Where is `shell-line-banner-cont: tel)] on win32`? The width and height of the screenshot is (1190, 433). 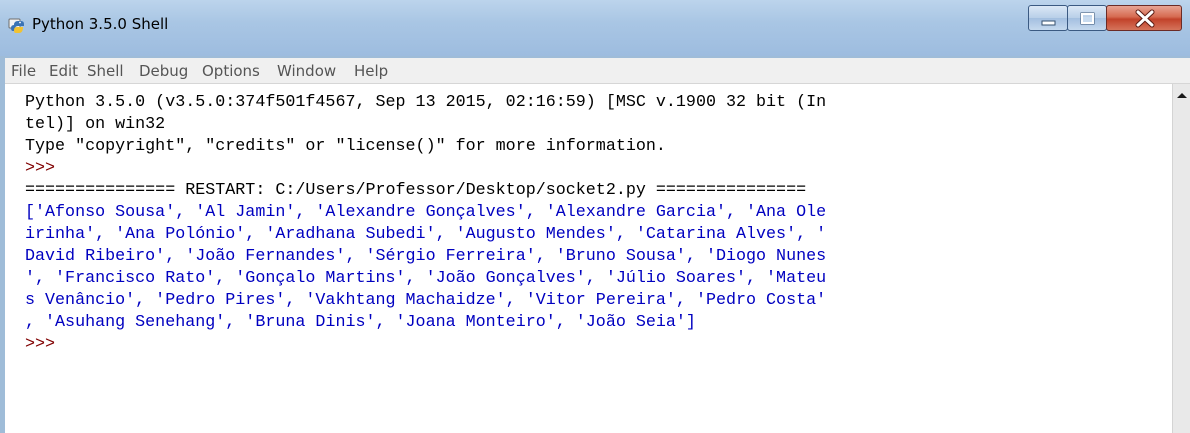 shell-line-banner-cont: tel)] on win32 is located at coordinates (95, 124).